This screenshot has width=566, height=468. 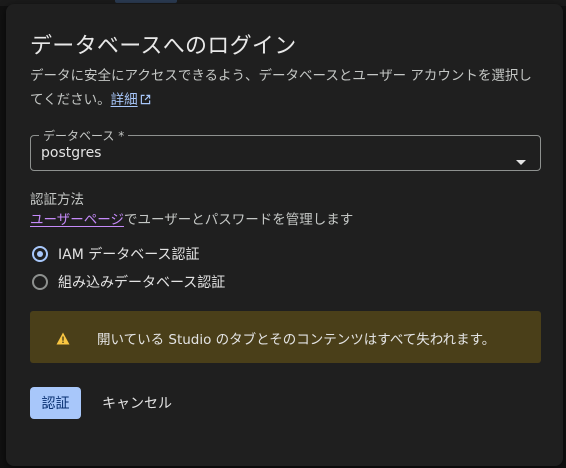 What do you see at coordinates (146, 1) in the screenshot?
I see `background-tab-indicator` at bounding box center [146, 1].